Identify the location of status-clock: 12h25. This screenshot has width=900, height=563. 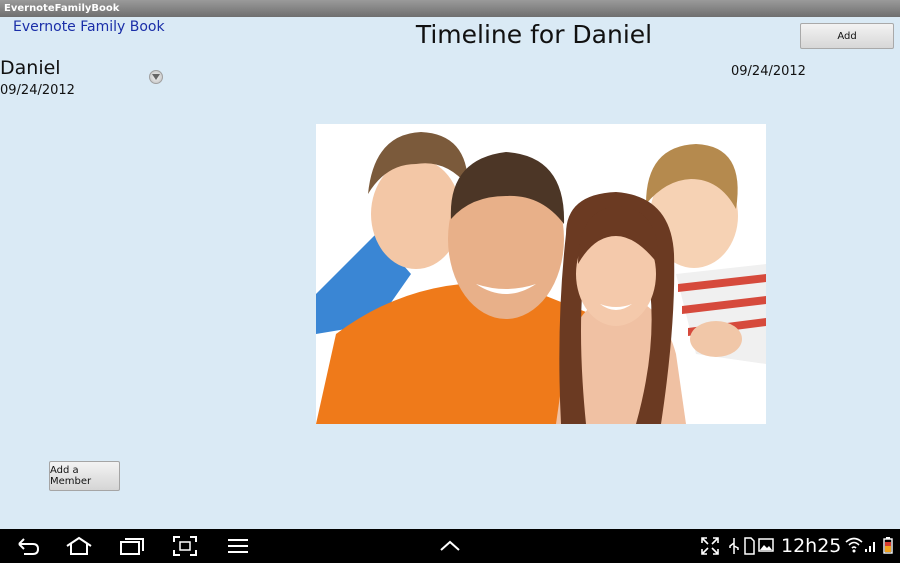
(811, 546).